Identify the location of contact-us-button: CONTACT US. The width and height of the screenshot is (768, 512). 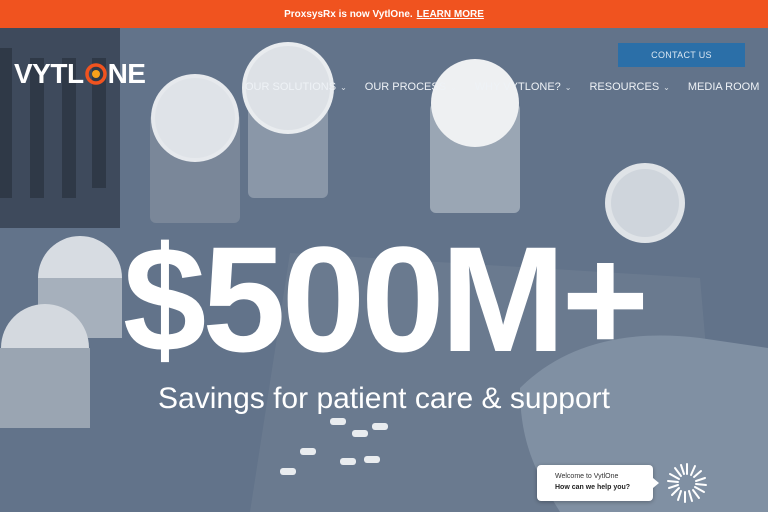
(681, 55).